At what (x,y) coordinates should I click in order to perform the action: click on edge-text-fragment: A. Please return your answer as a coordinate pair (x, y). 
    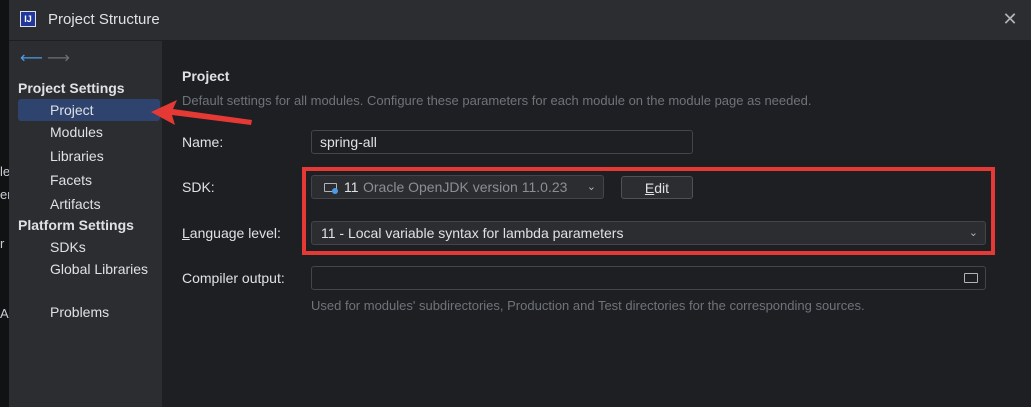
    Looking at the image, I should click on (4, 313).